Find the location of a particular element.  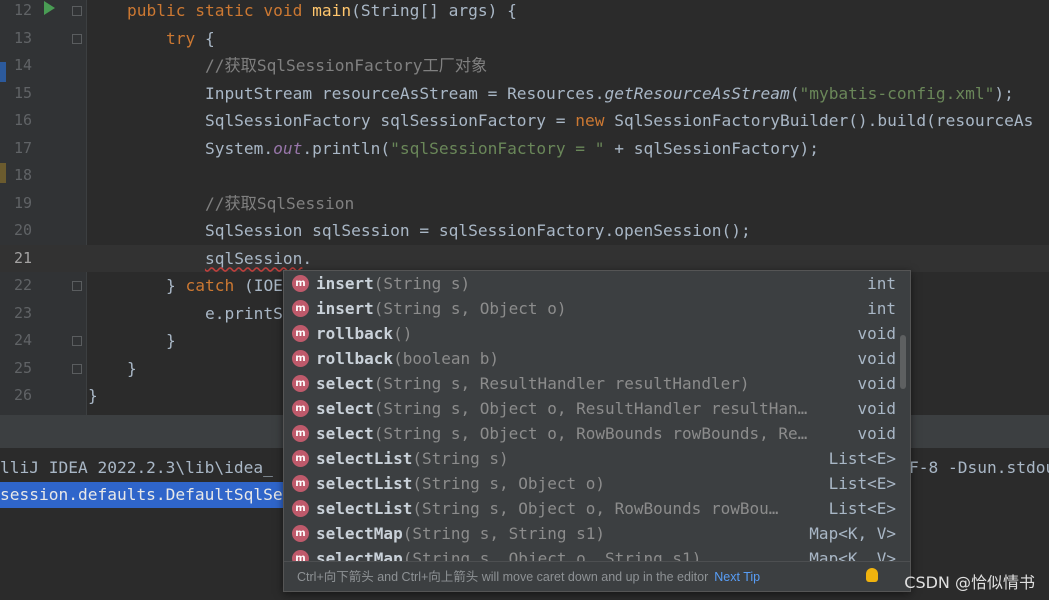

console-output-line: F-8 -Dsun.stdou is located at coordinates (979, 467).